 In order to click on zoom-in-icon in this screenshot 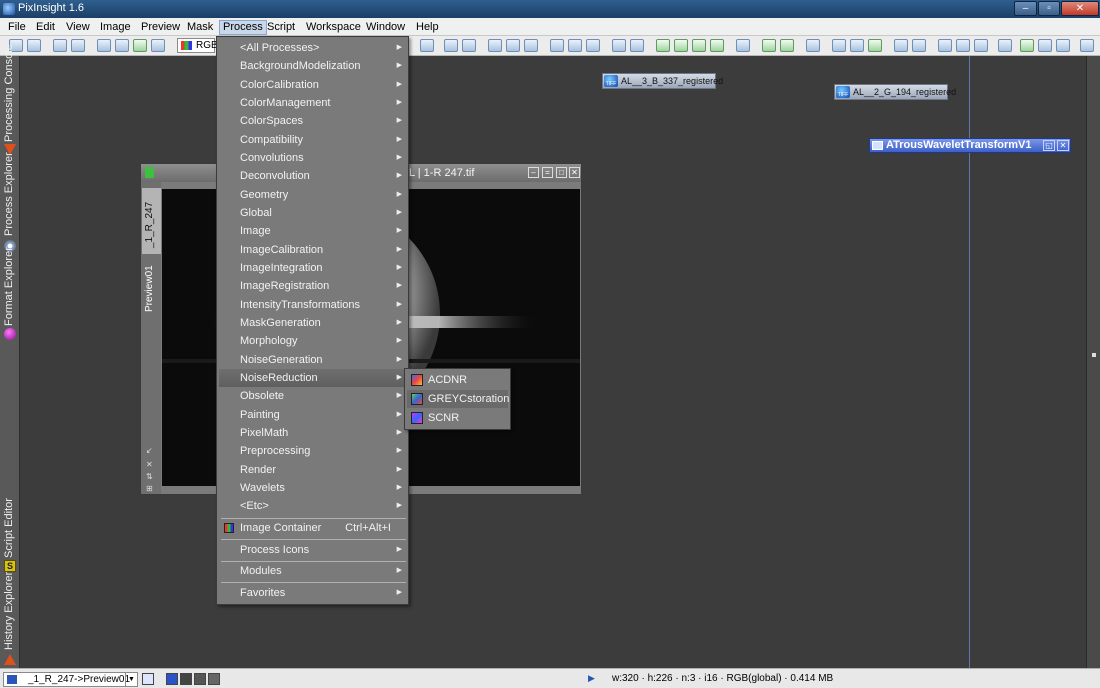, I will do `click(451, 45)`.